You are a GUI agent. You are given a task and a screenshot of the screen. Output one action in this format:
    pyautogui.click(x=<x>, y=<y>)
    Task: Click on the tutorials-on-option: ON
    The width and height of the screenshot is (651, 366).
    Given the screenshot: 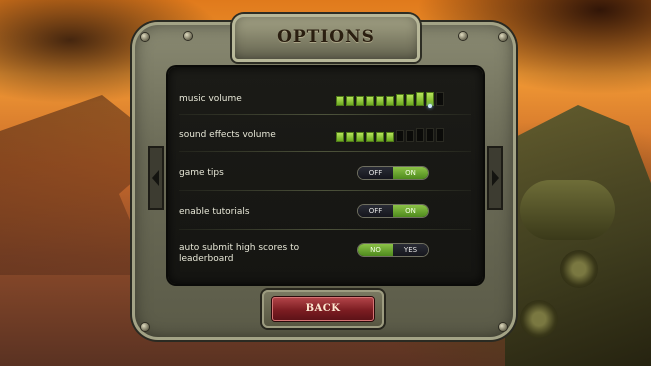 What is the action you would take?
    pyautogui.click(x=410, y=211)
    